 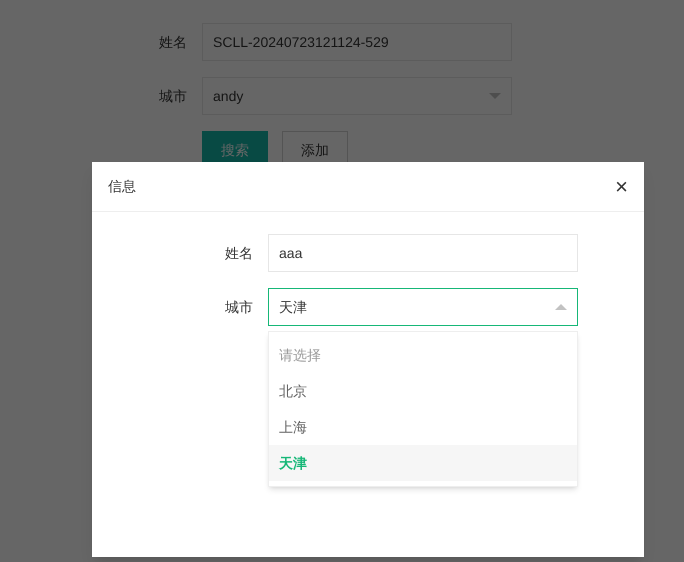 I want to click on dialog-title: 信息, so click(x=122, y=186).